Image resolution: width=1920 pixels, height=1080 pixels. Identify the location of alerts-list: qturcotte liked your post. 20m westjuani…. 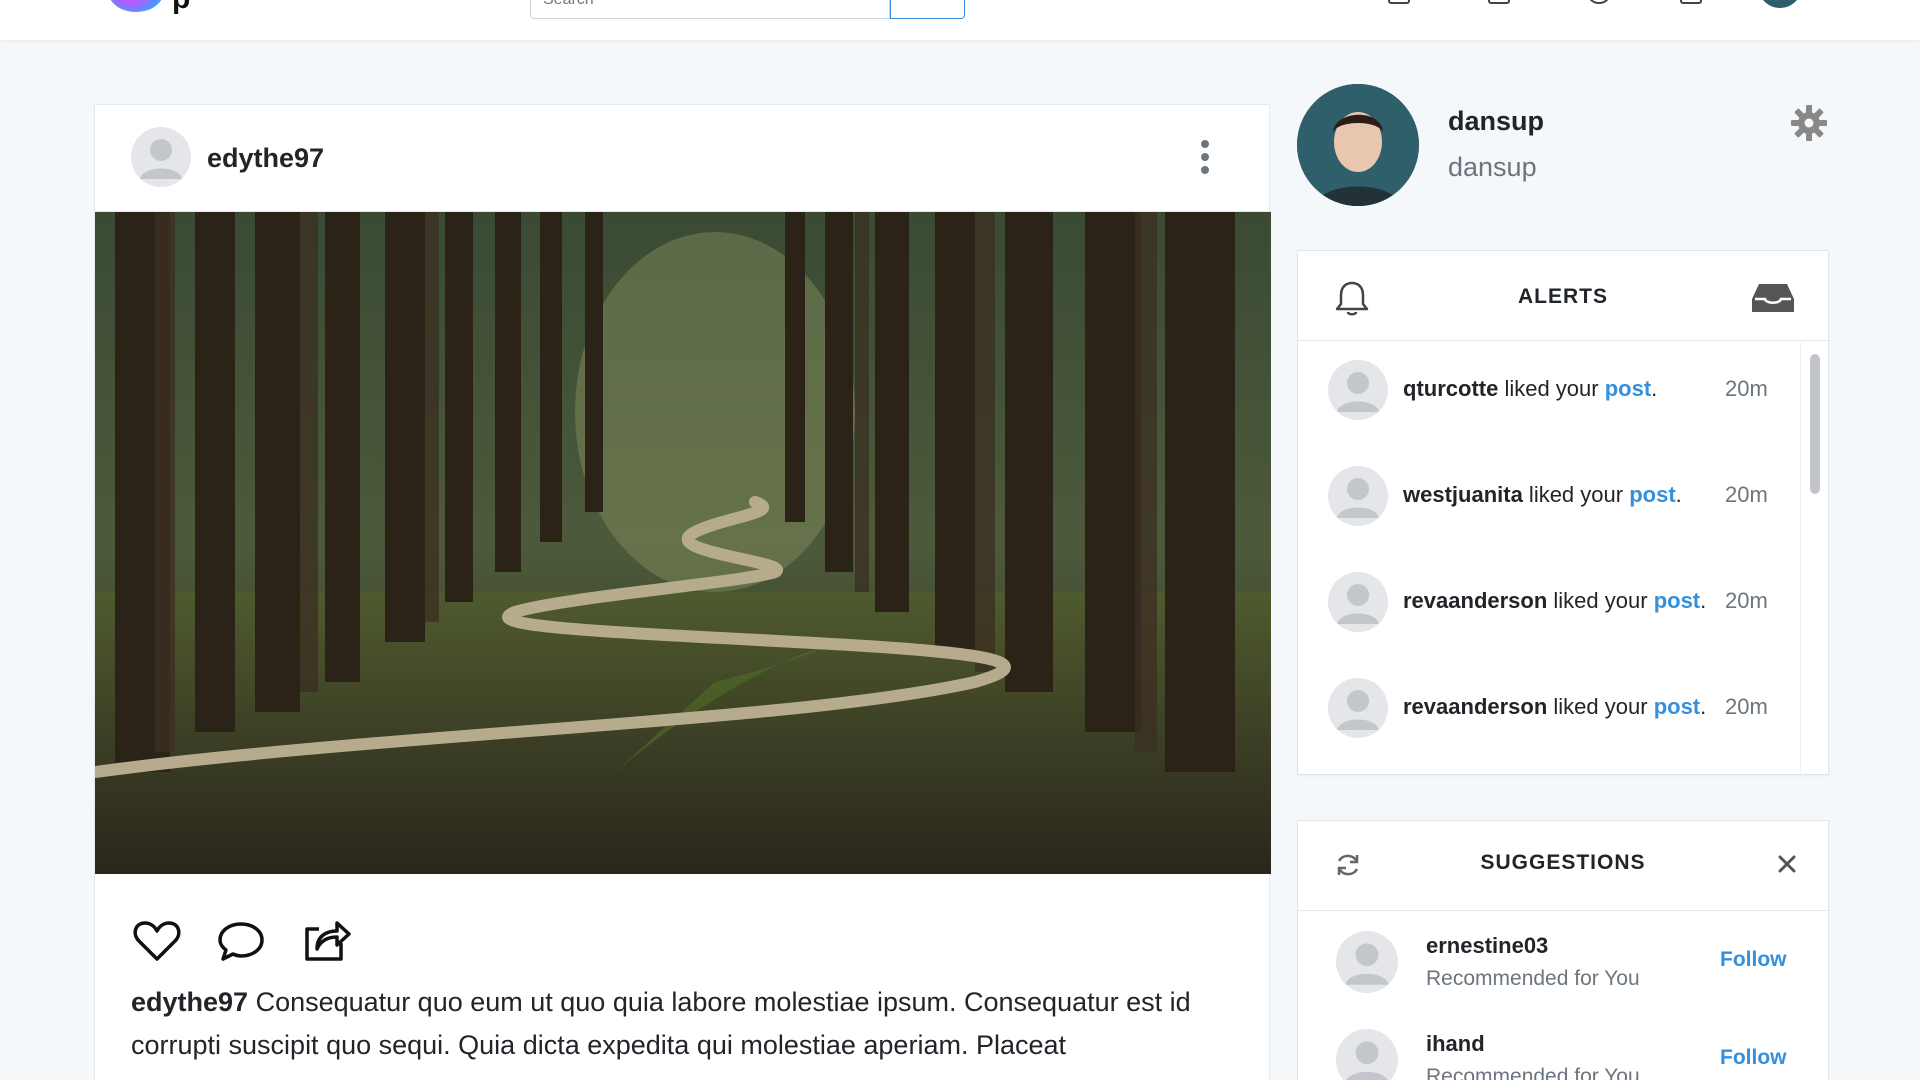
(1548, 558).